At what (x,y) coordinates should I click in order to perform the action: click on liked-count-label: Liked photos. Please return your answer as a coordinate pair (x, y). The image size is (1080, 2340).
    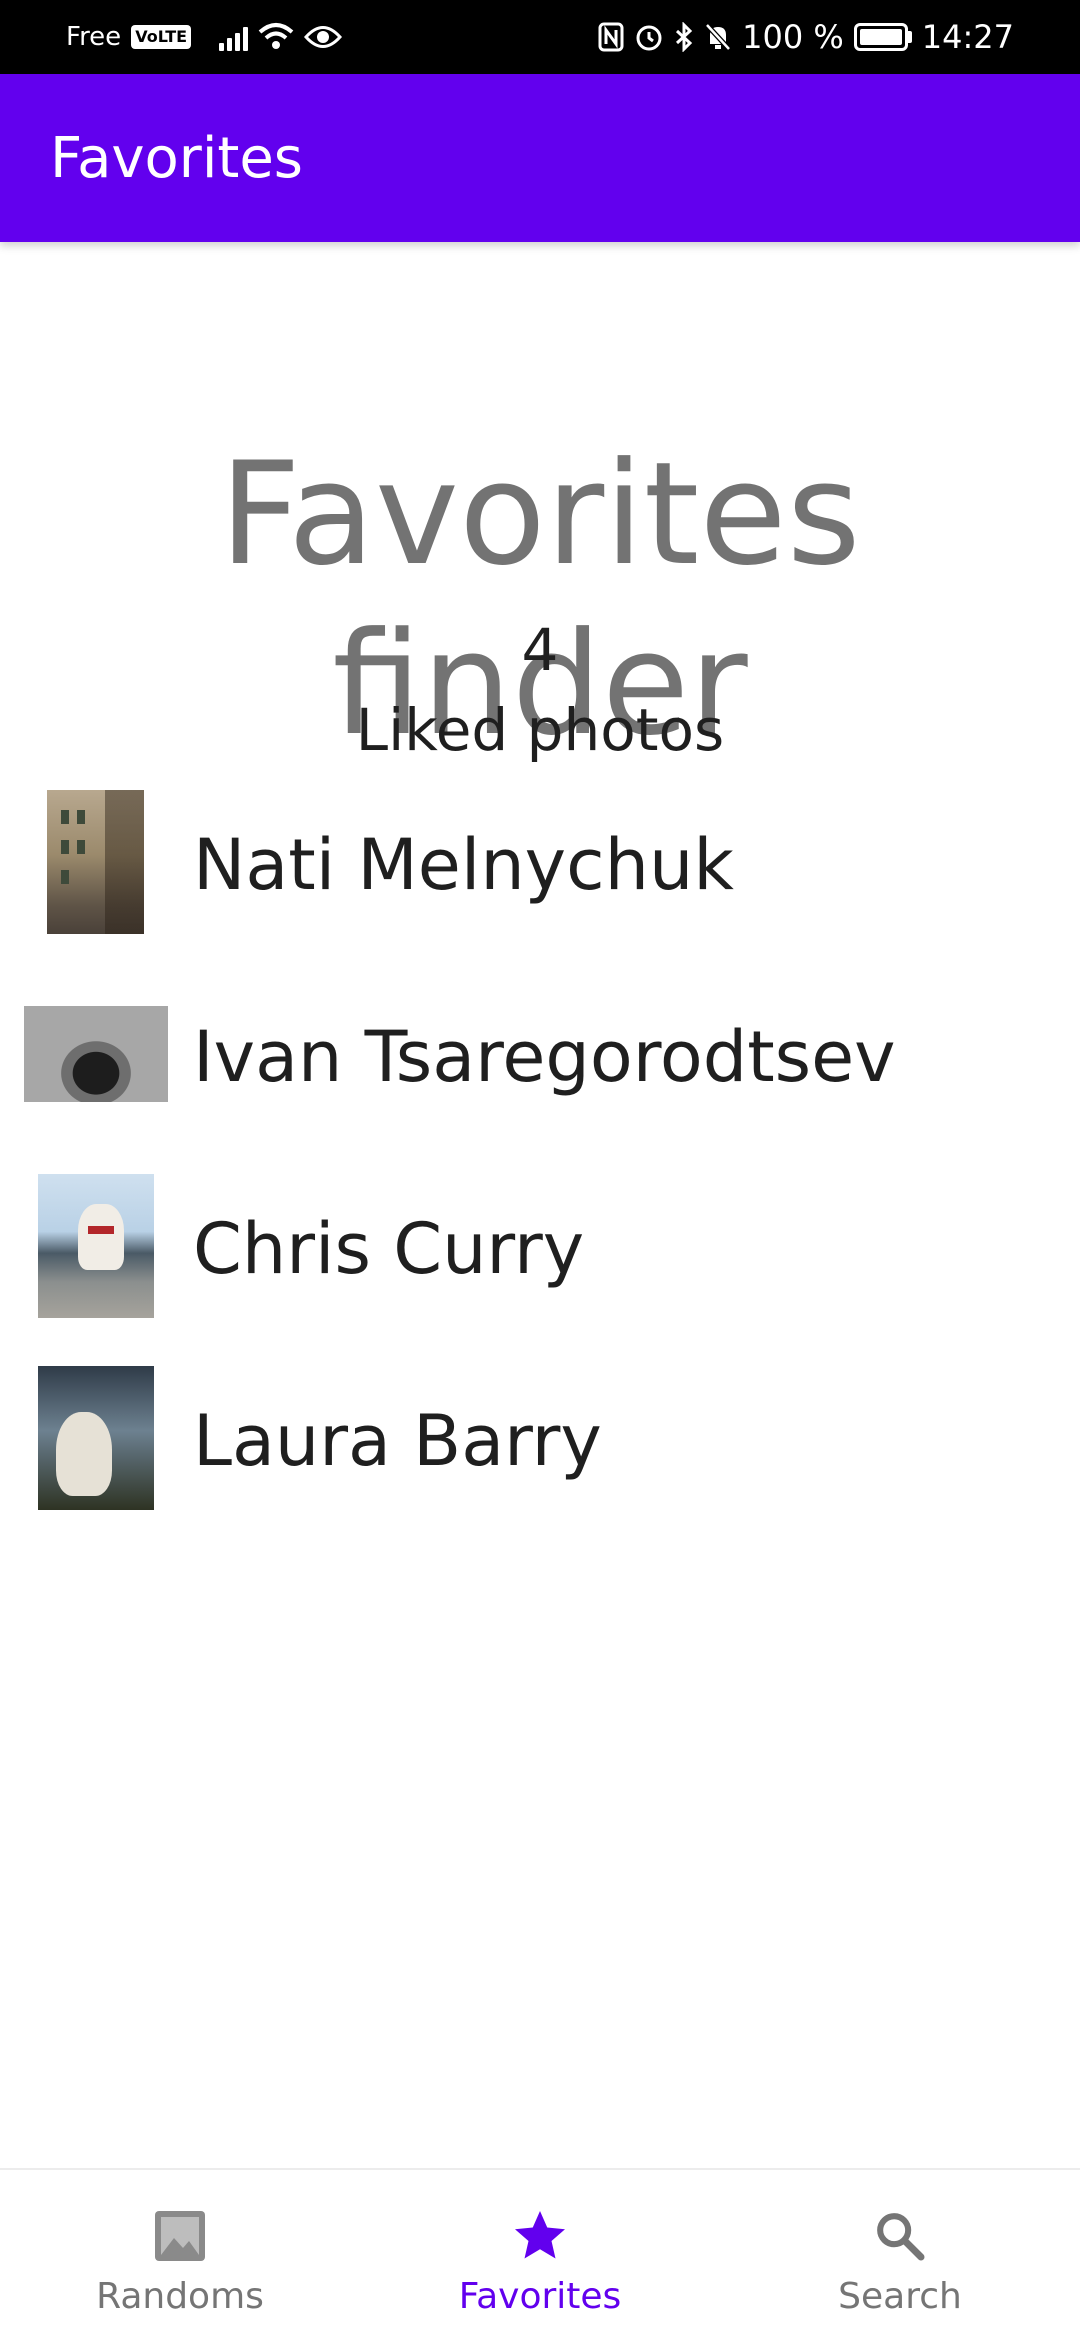
    Looking at the image, I should click on (540, 730).